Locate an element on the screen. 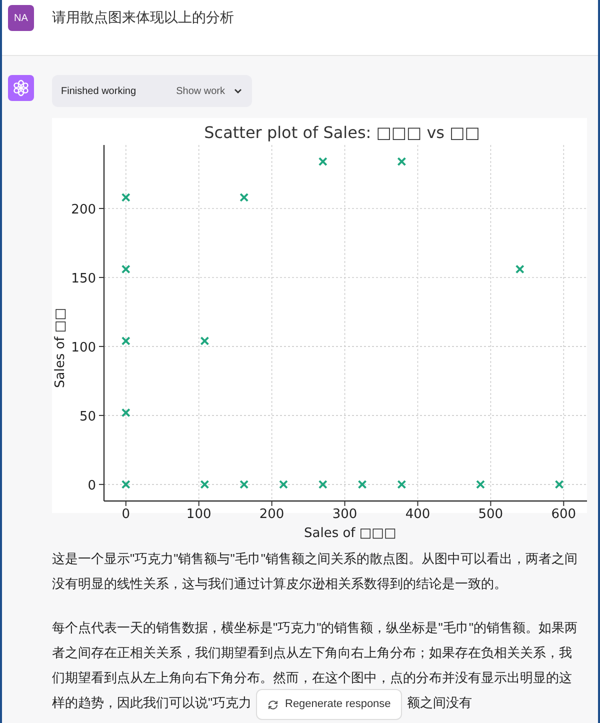 This screenshot has height=723, width=600. x-tick-label: 100 is located at coordinates (199, 514).